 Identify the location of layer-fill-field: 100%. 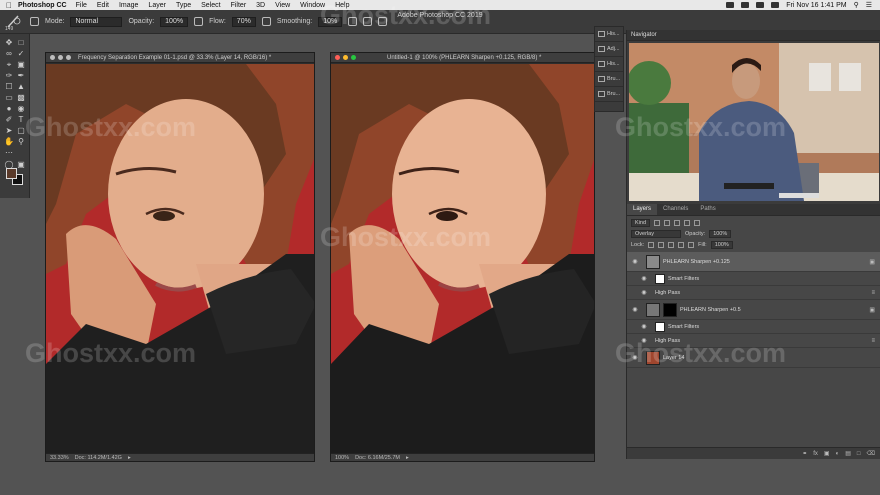
(721, 244).